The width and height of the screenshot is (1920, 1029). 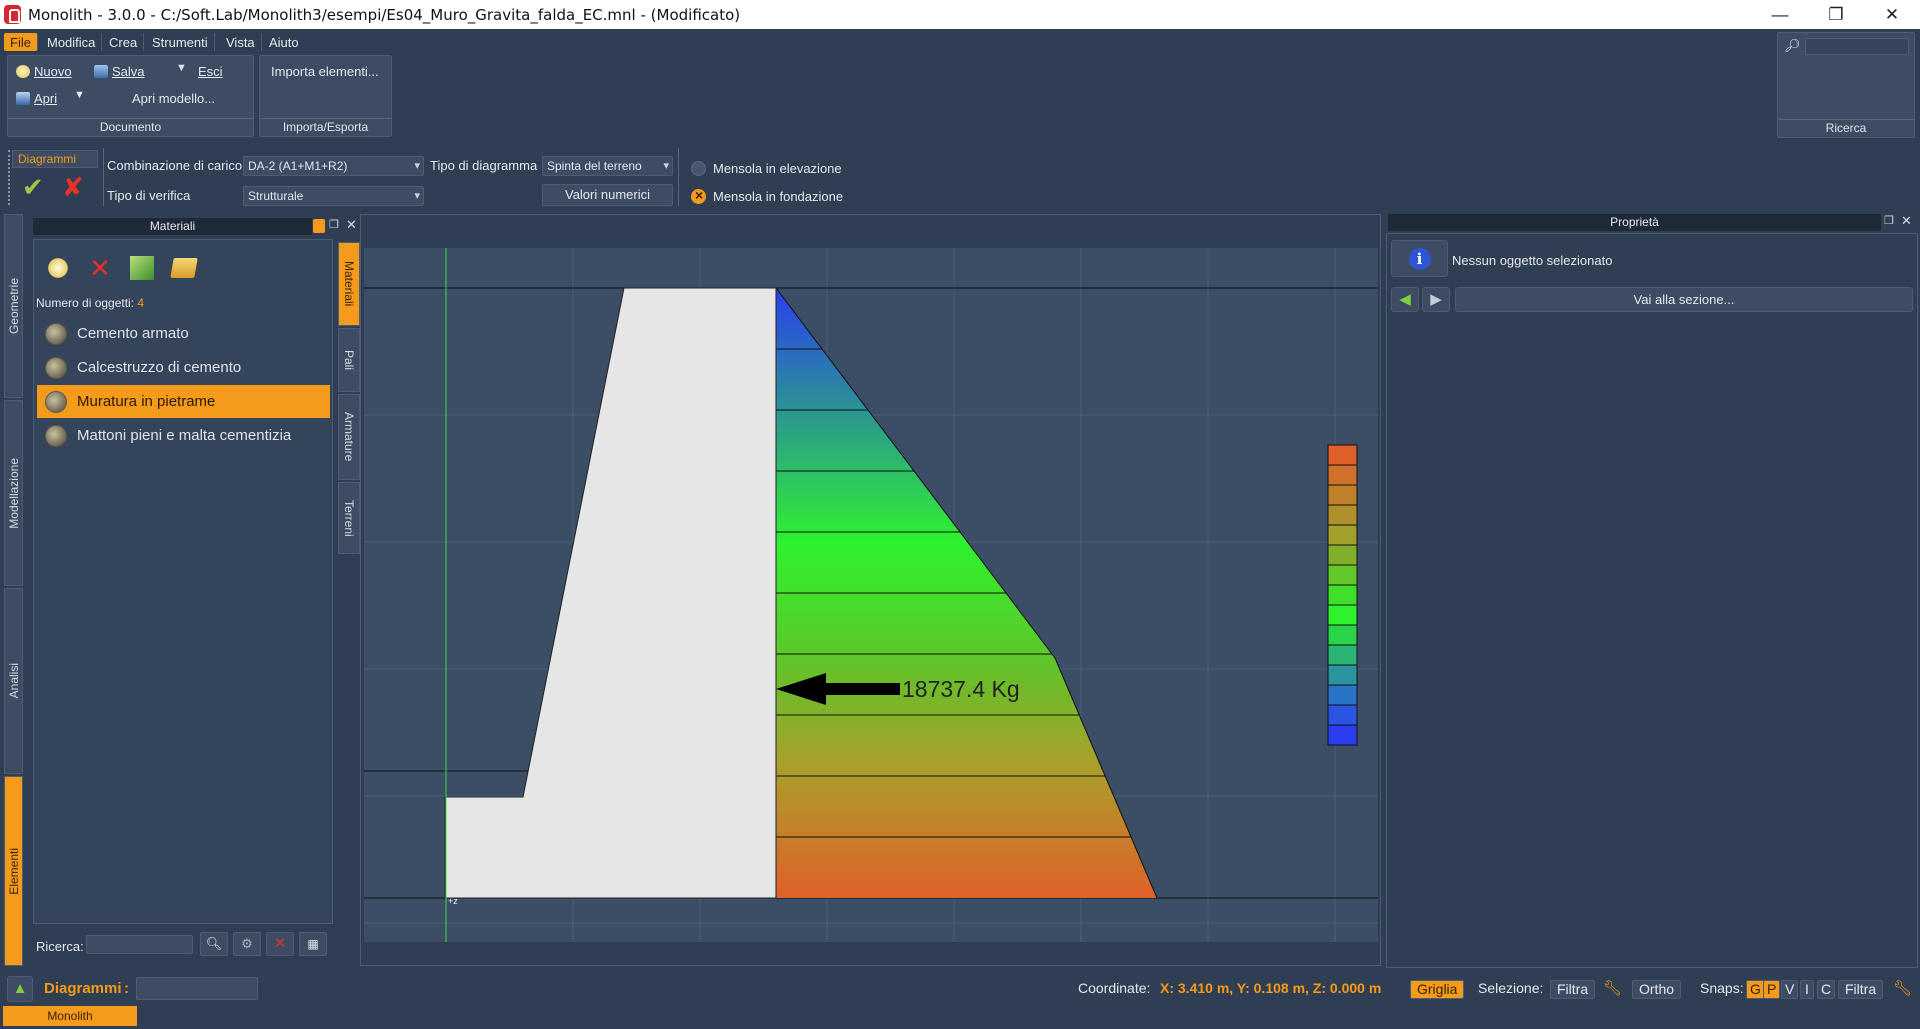 What do you see at coordinates (1826, 989) in the screenshot?
I see `snap-c-toggle: C` at bounding box center [1826, 989].